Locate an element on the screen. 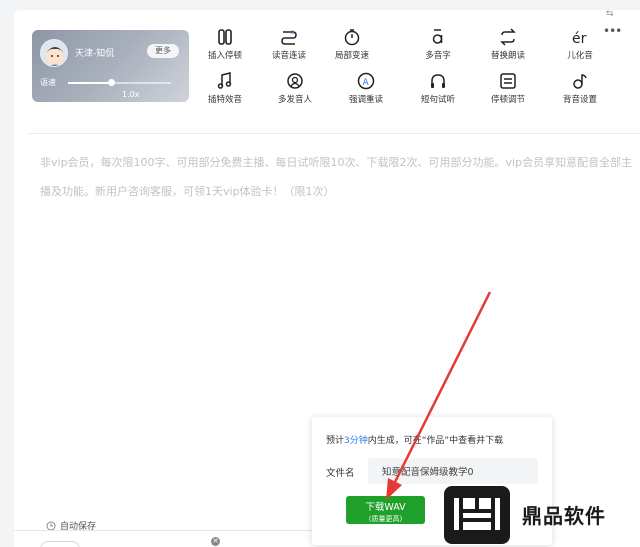  info-time: 3分钟 is located at coordinates (356, 441).